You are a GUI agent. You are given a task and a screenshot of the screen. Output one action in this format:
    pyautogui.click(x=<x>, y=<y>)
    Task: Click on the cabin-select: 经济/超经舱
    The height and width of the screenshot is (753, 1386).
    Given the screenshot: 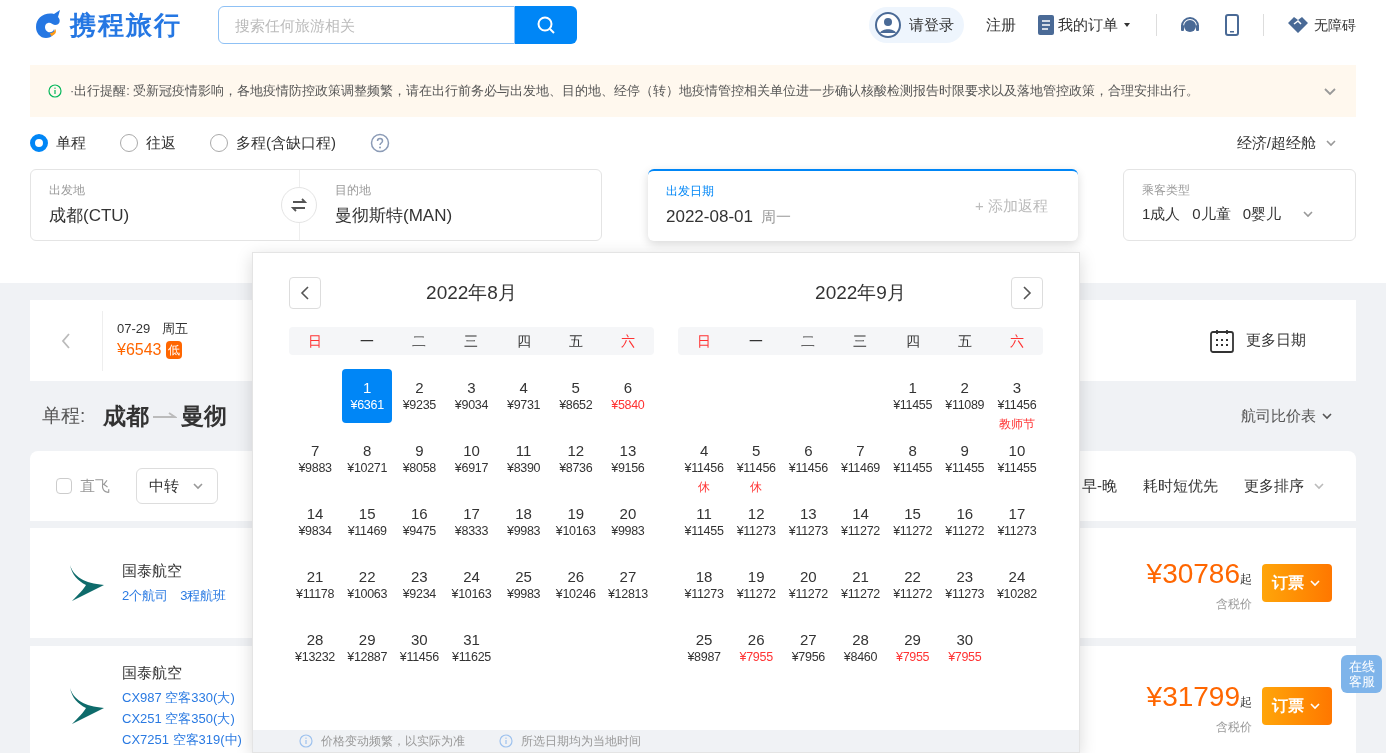 What is the action you would take?
    pyautogui.click(x=1287, y=143)
    